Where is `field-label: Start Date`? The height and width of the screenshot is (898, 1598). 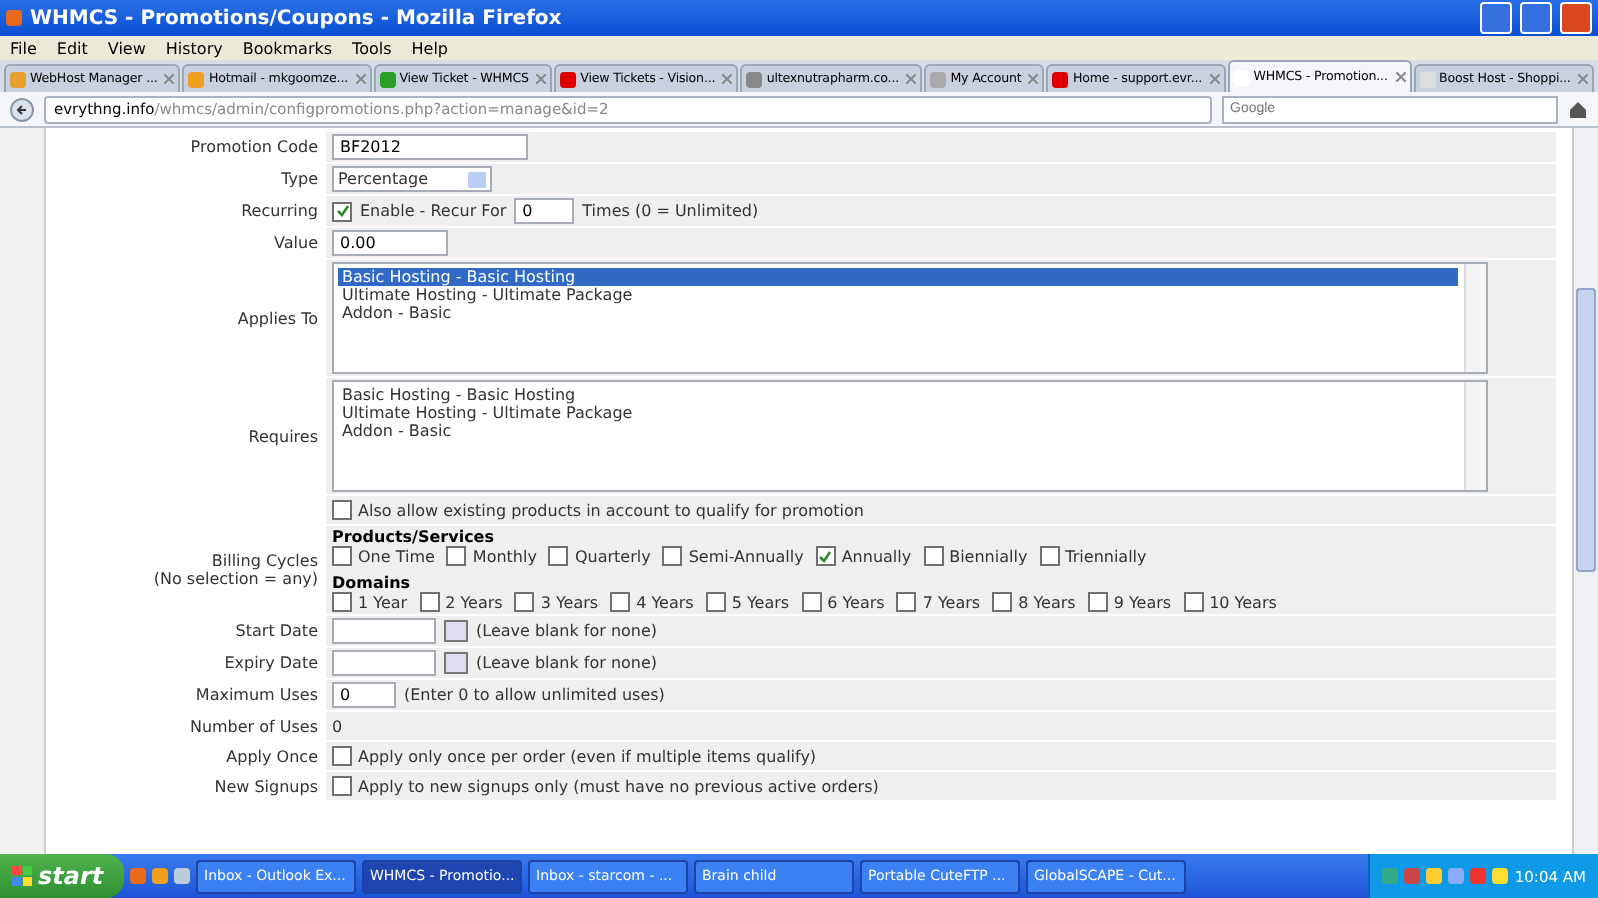
field-label: Start Date is located at coordinates (276, 631).